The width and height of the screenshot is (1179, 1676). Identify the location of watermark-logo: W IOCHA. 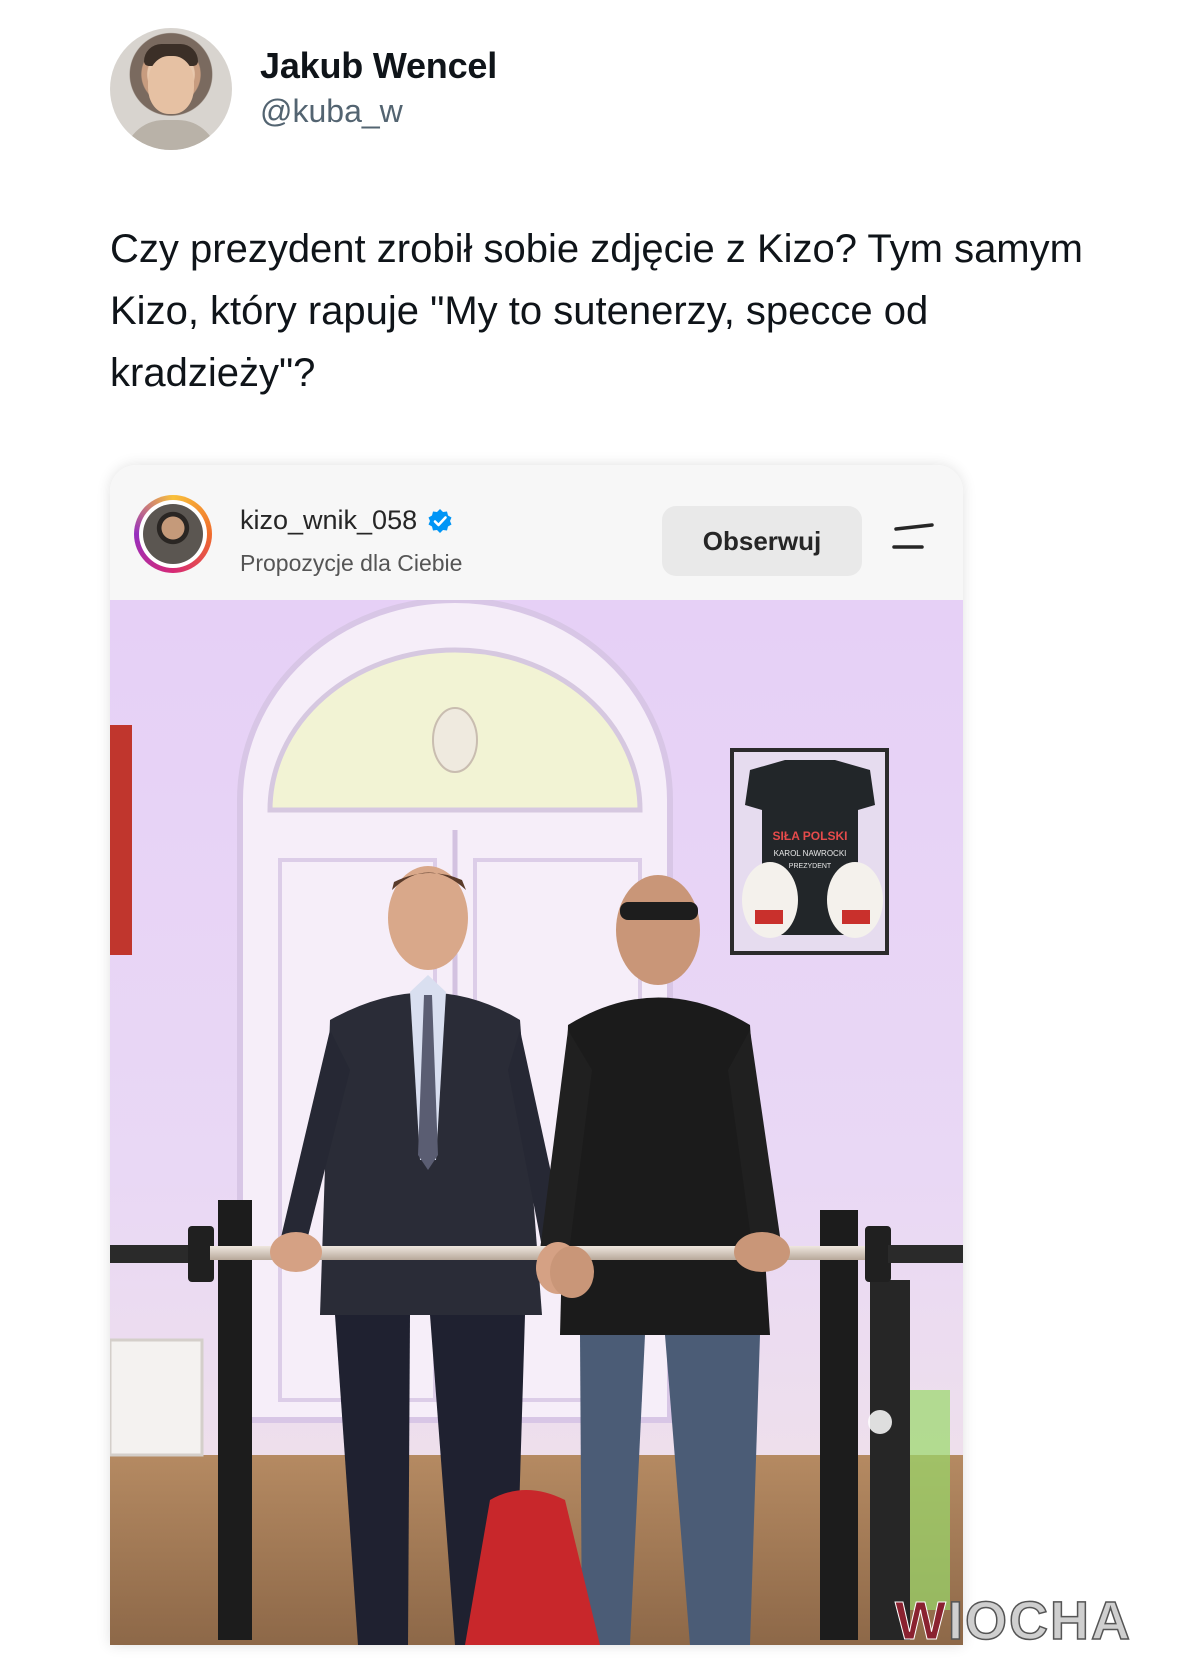
(1013, 1621).